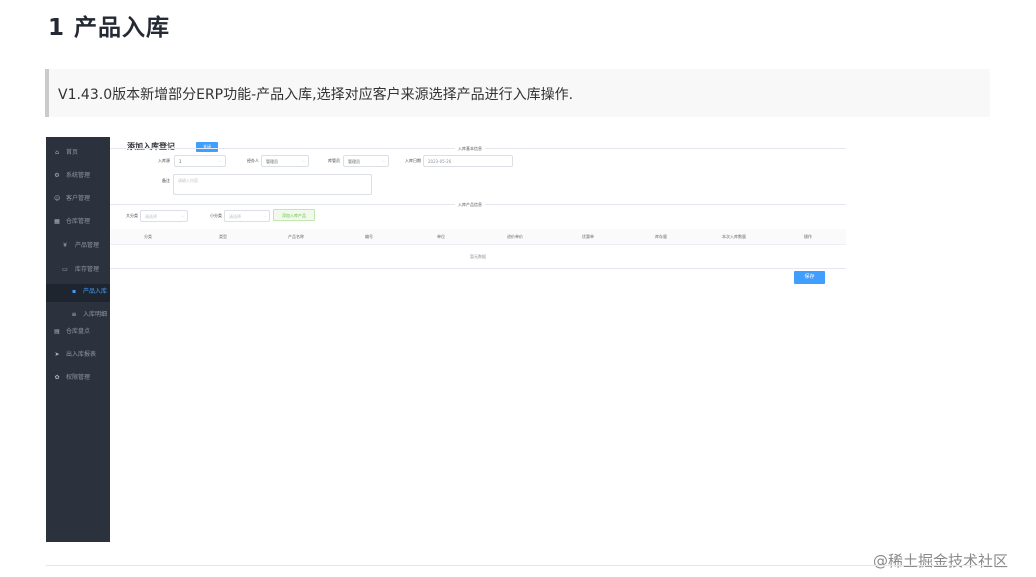  What do you see at coordinates (78, 223) in the screenshot?
I see `sidebar-item-warehouse: ▦ 仓库管理` at bounding box center [78, 223].